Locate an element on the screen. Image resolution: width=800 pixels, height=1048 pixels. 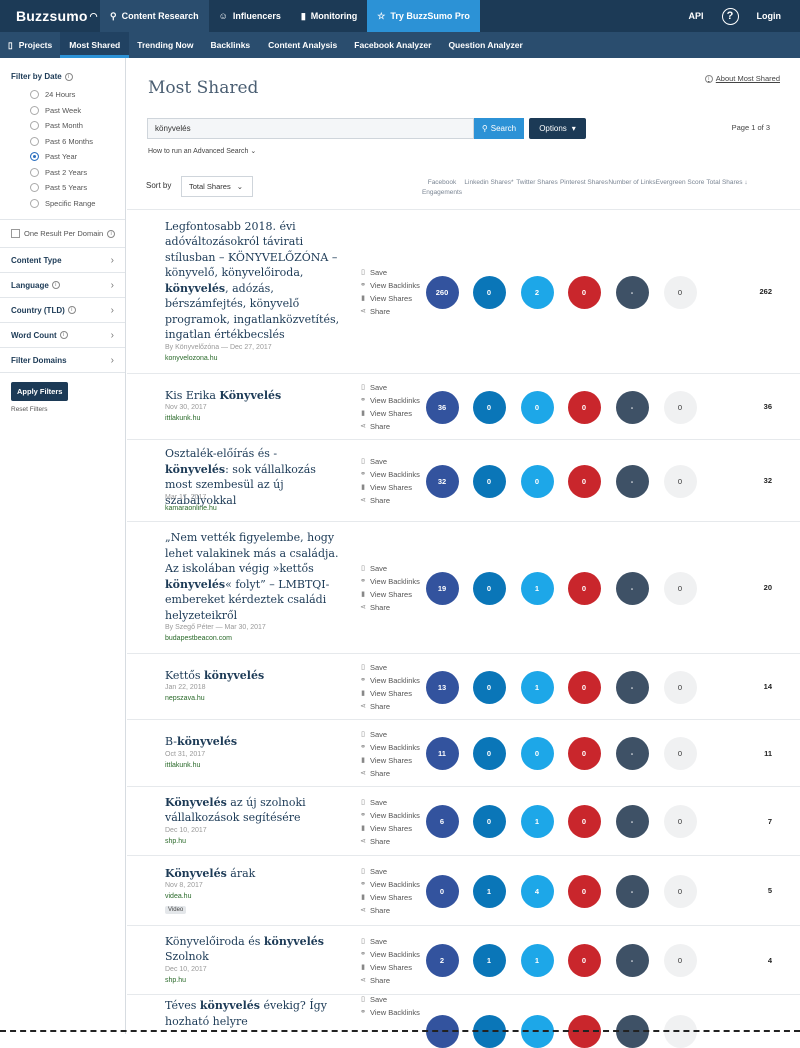
tab-projects: ▯ Projects is located at coordinates (30, 45).